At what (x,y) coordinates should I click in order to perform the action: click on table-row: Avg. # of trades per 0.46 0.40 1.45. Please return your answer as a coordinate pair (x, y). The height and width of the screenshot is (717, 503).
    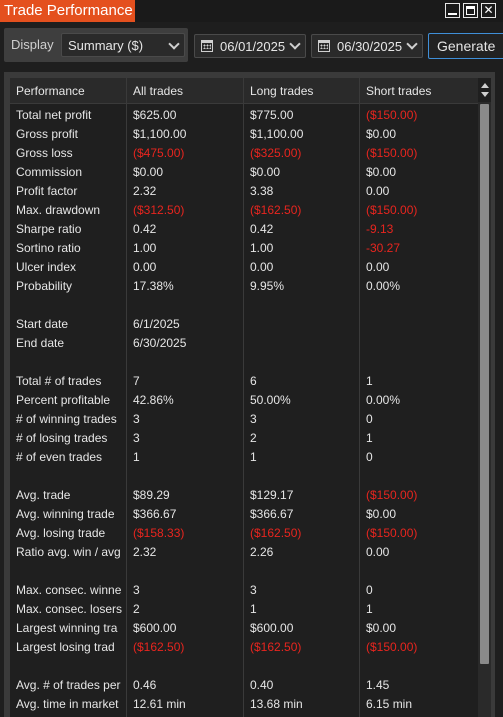
    Looking at the image, I should click on (244, 685).